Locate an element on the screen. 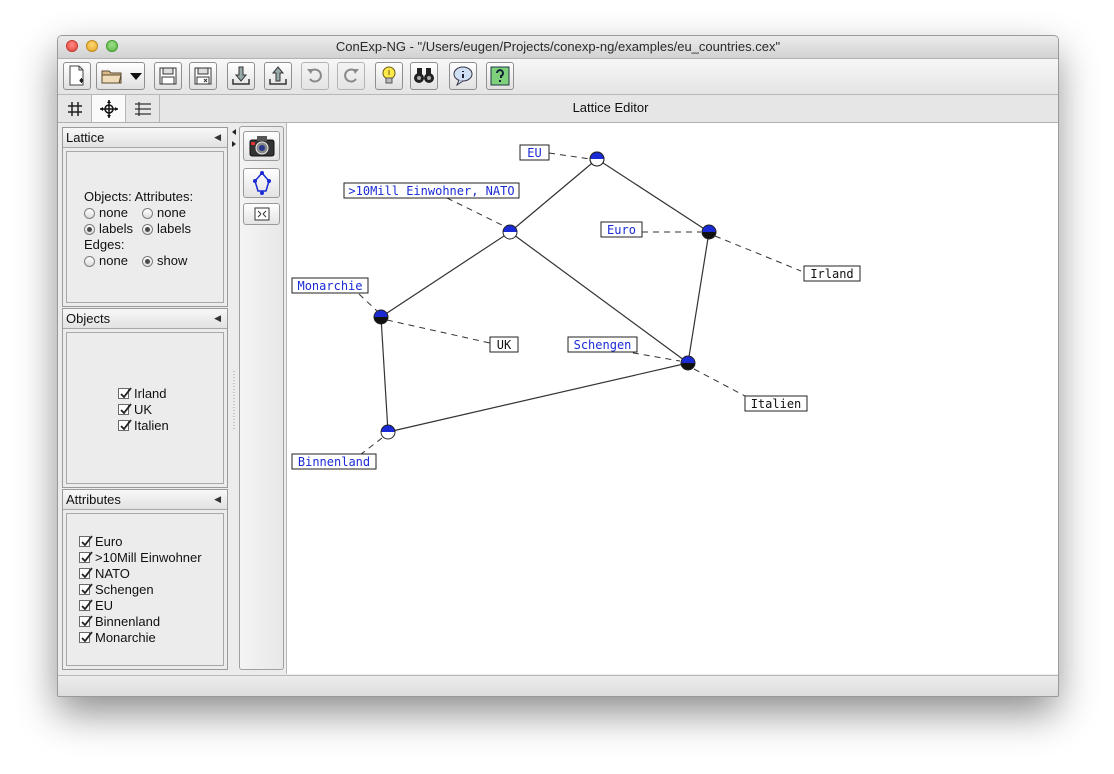 Image resolution: width=1114 pixels, height=774 pixels. object-item-uk: UK is located at coordinates (135, 410).